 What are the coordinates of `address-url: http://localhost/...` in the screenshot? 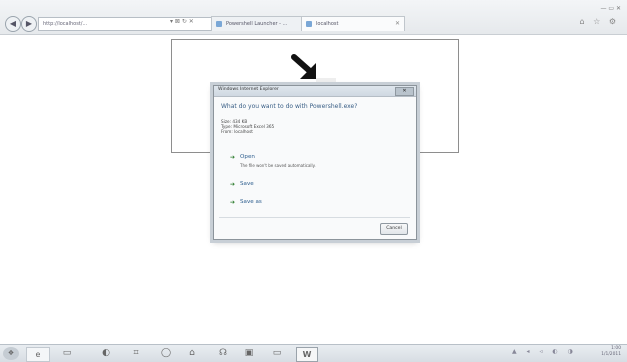 It's located at (65, 24).